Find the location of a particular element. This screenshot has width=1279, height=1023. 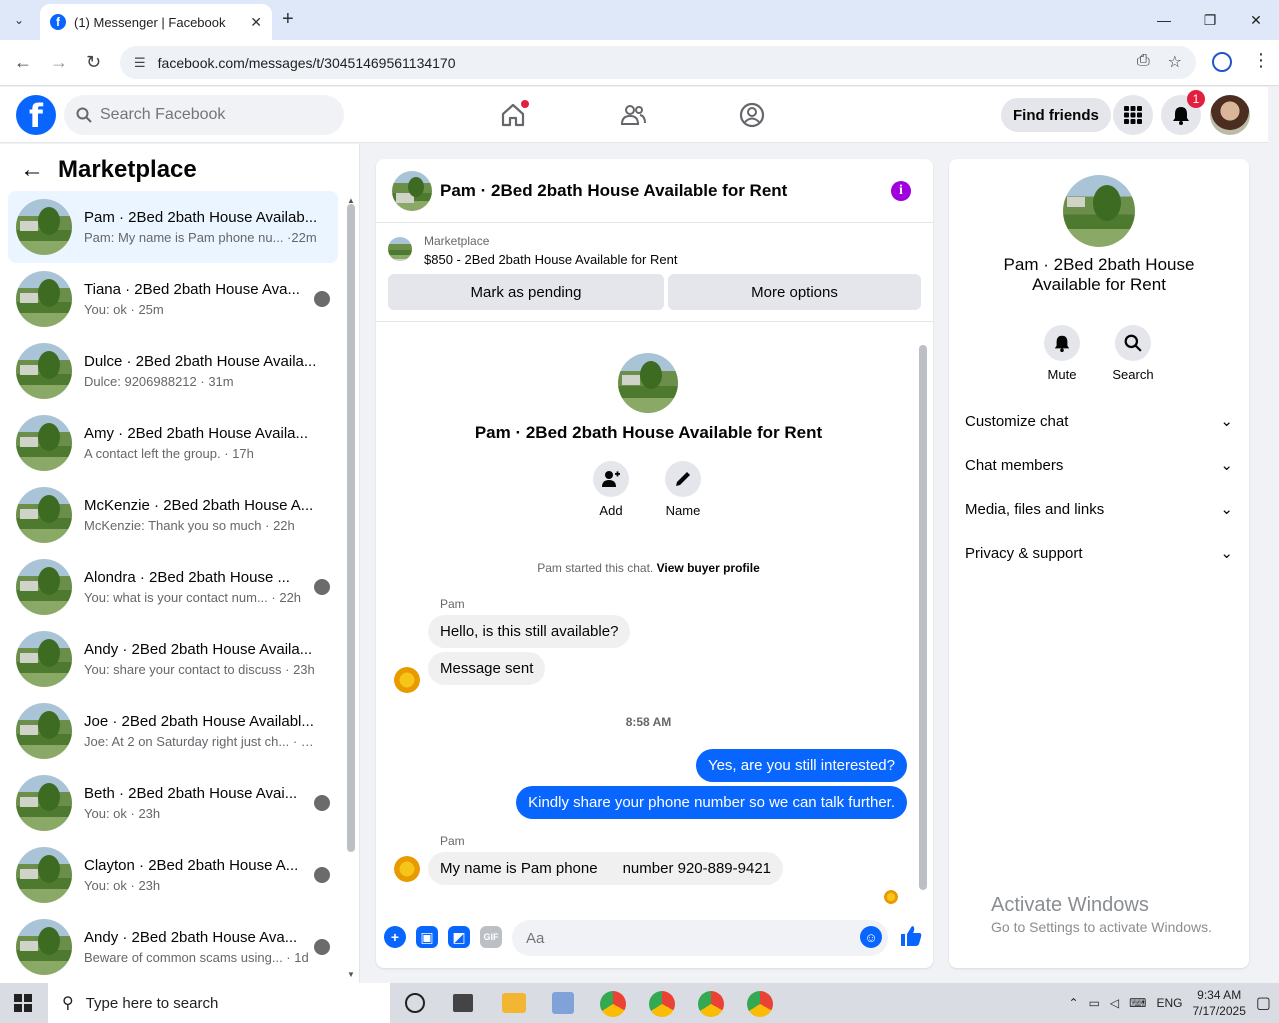

facebook-logo-icon: f is located at coordinates (36, 115).